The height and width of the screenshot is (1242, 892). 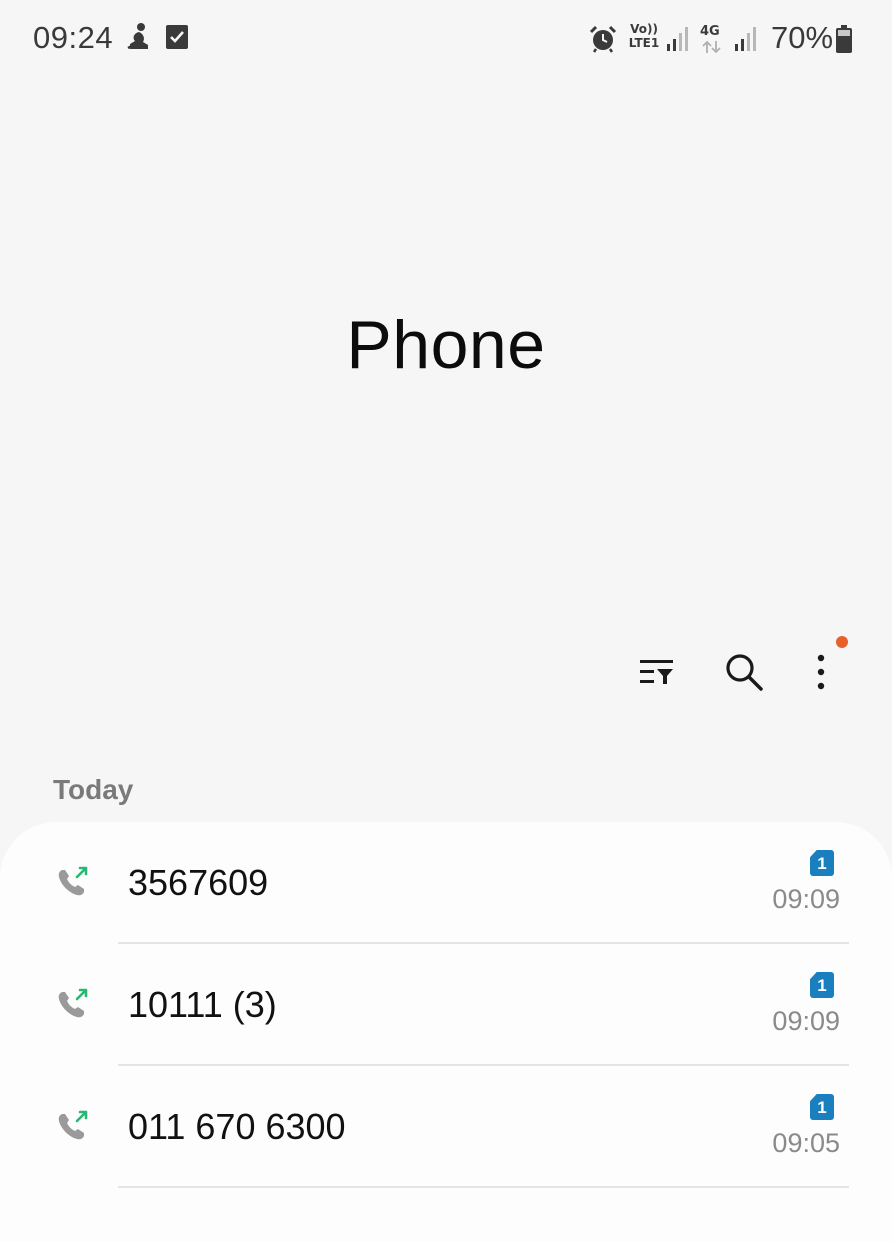 What do you see at coordinates (202, 1004) in the screenshot?
I see `caller-number: 10111 (3)` at bounding box center [202, 1004].